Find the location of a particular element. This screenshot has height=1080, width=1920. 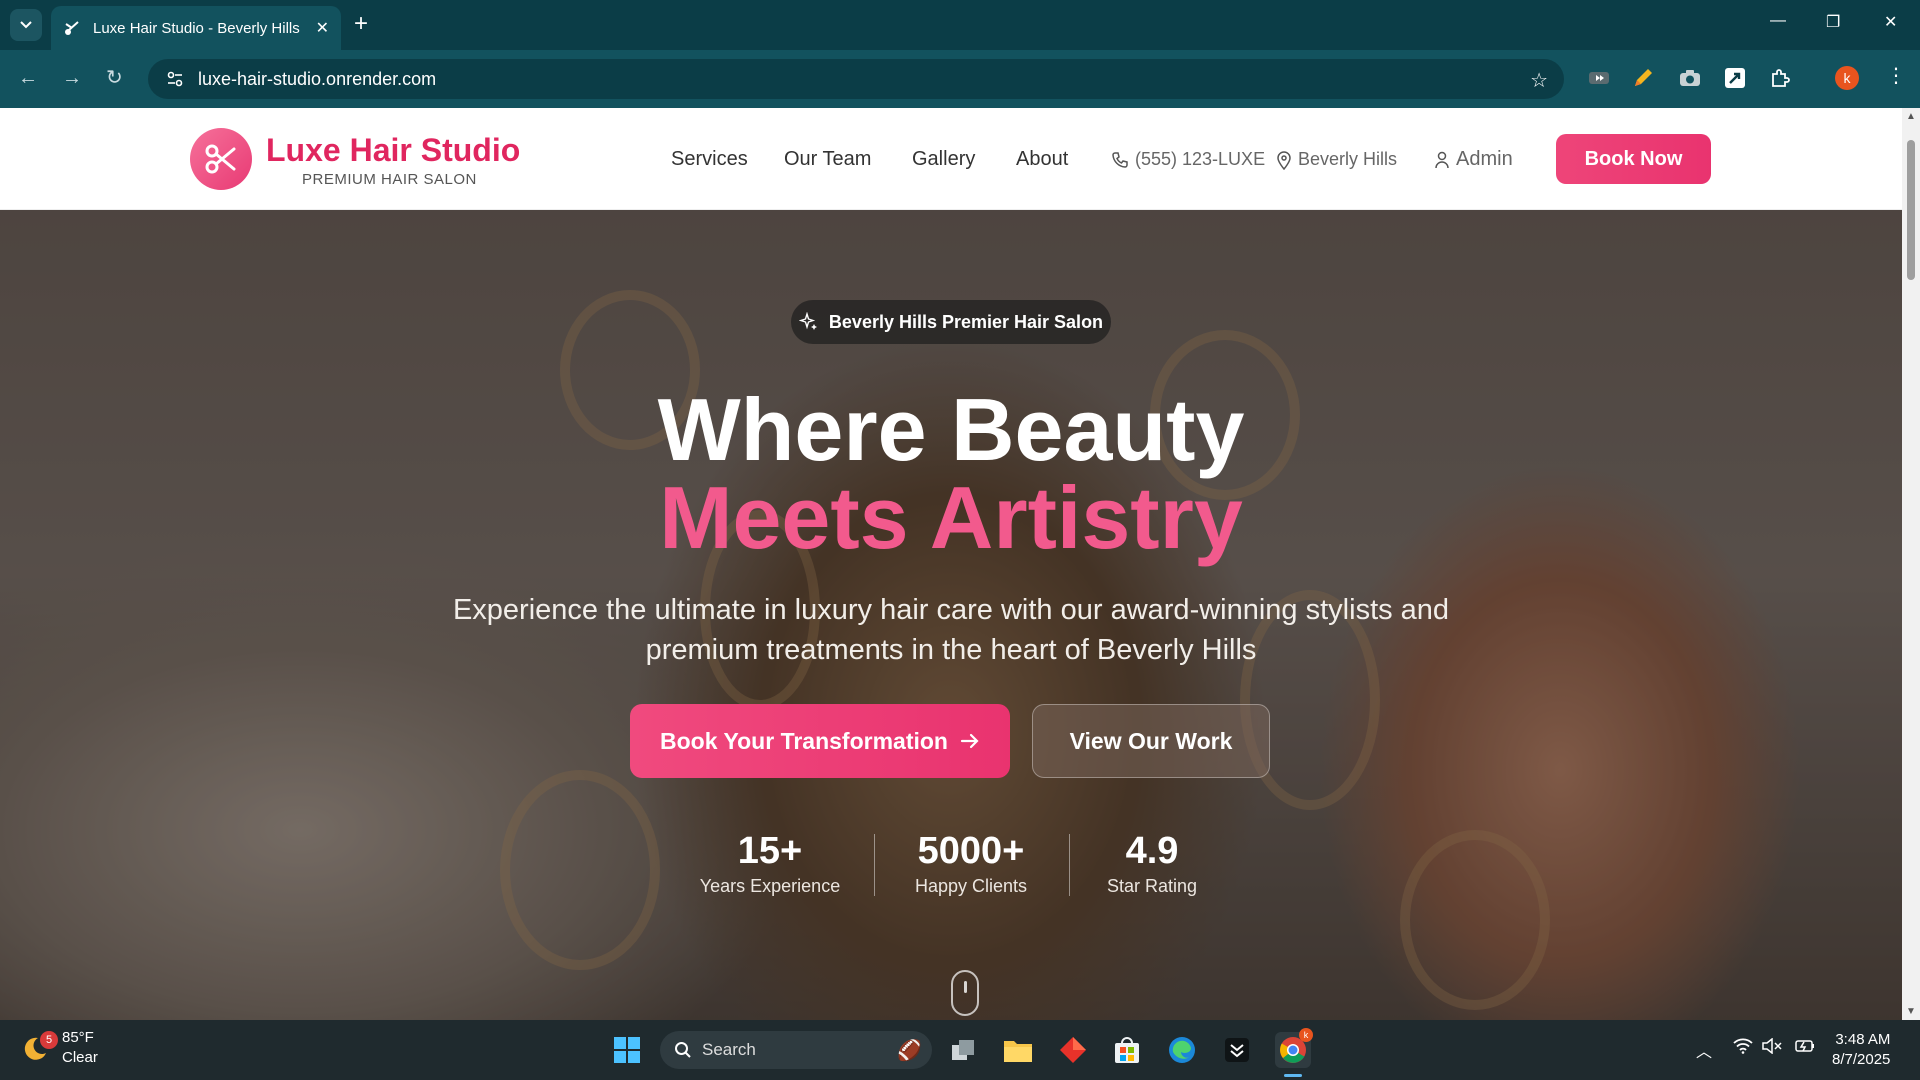

search-icon is located at coordinates (683, 1050).